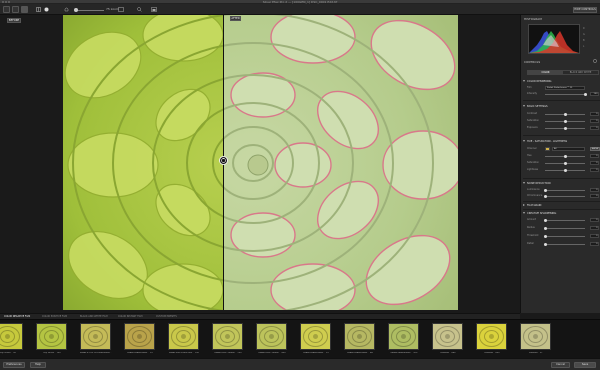 This screenshot has width=600, height=370. Describe the element at coordinates (223, 160) in the screenshot. I see `split-handle-icon` at that location.